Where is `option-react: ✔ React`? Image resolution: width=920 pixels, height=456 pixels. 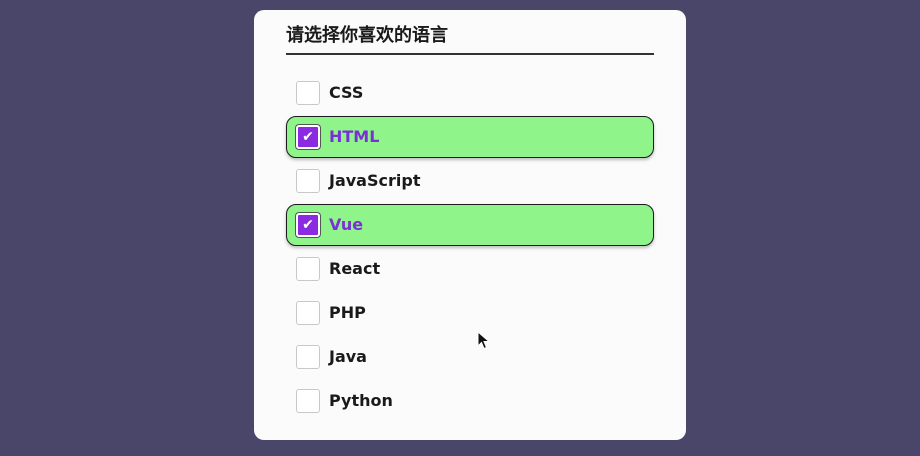 option-react: ✔ React is located at coordinates (470, 269).